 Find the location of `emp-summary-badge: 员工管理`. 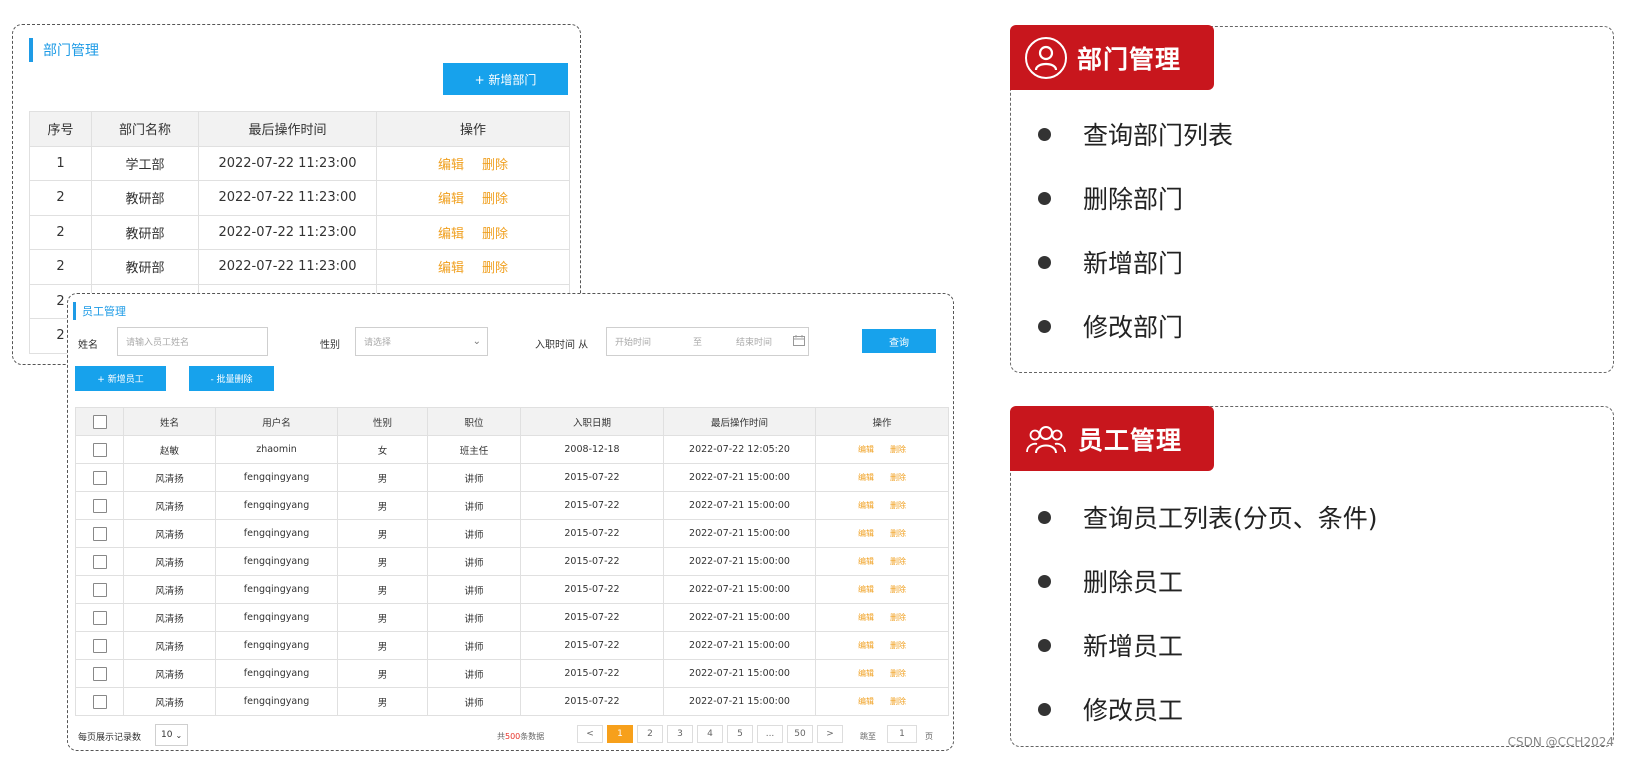

emp-summary-badge: 员工管理 is located at coordinates (1112, 438).